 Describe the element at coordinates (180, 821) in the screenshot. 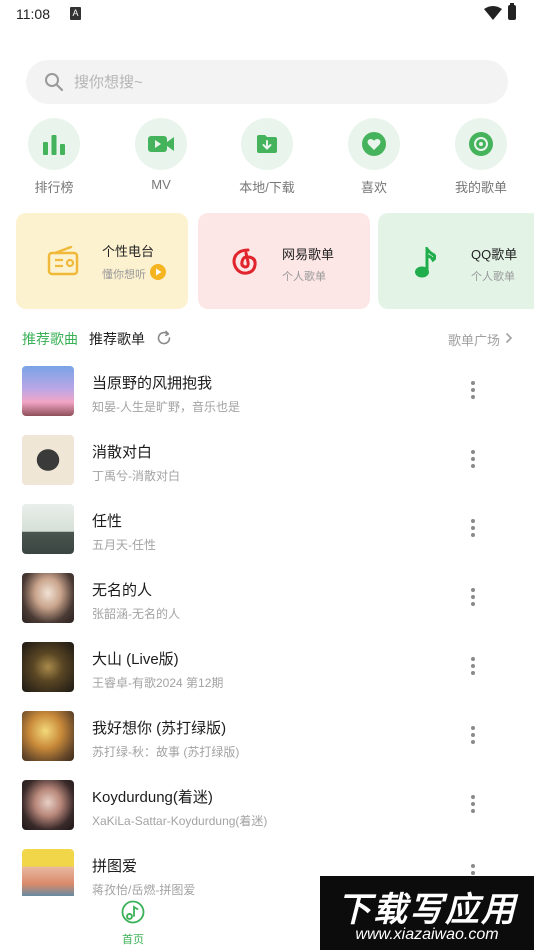

I see `song-artist: XaKiLa-Sattar-Koydurdung(着迷)` at that location.